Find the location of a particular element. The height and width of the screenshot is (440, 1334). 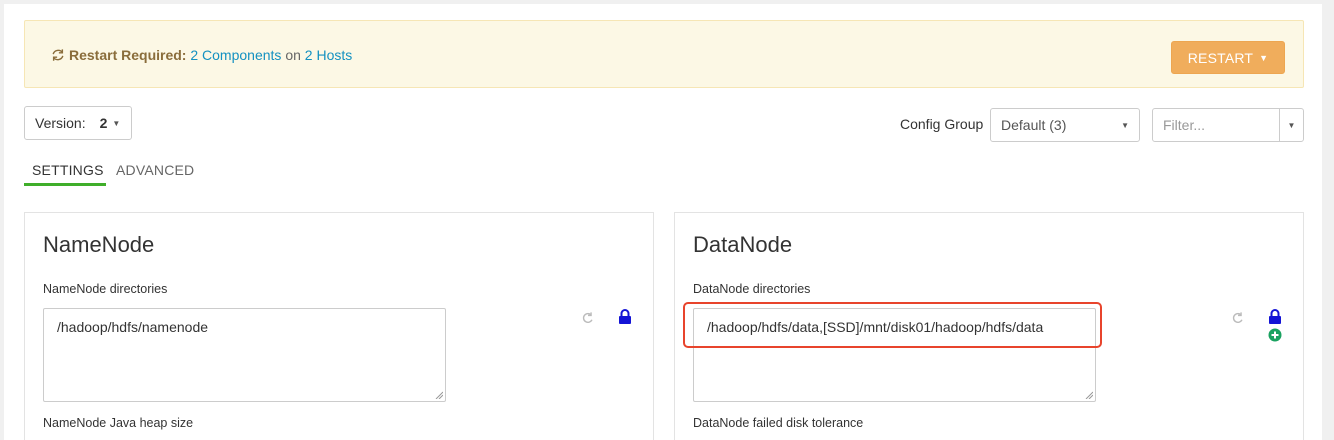

refresh-icon is located at coordinates (58, 55).